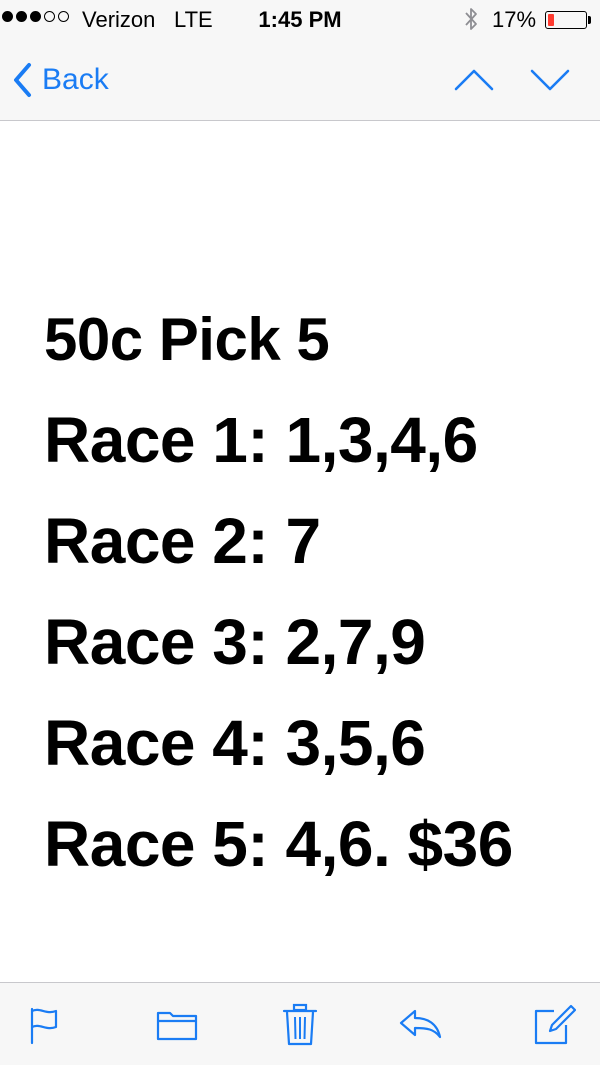  What do you see at coordinates (474, 80) in the screenshot?
I see `chevron-up-icon` at bounding box center [474, 80].